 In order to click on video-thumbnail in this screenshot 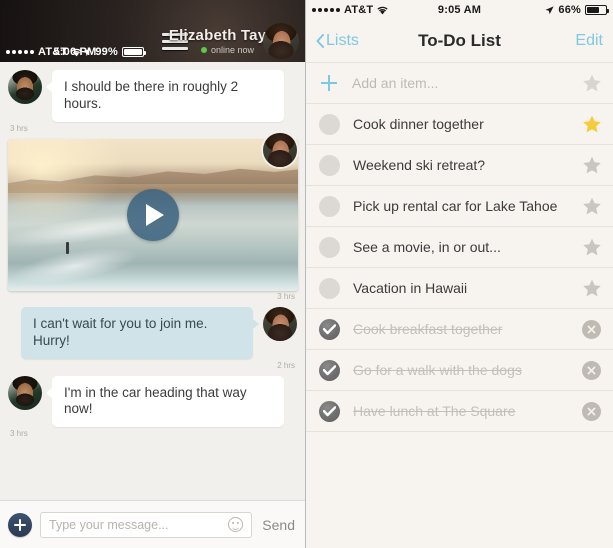, I will do `click(153, 214)`.